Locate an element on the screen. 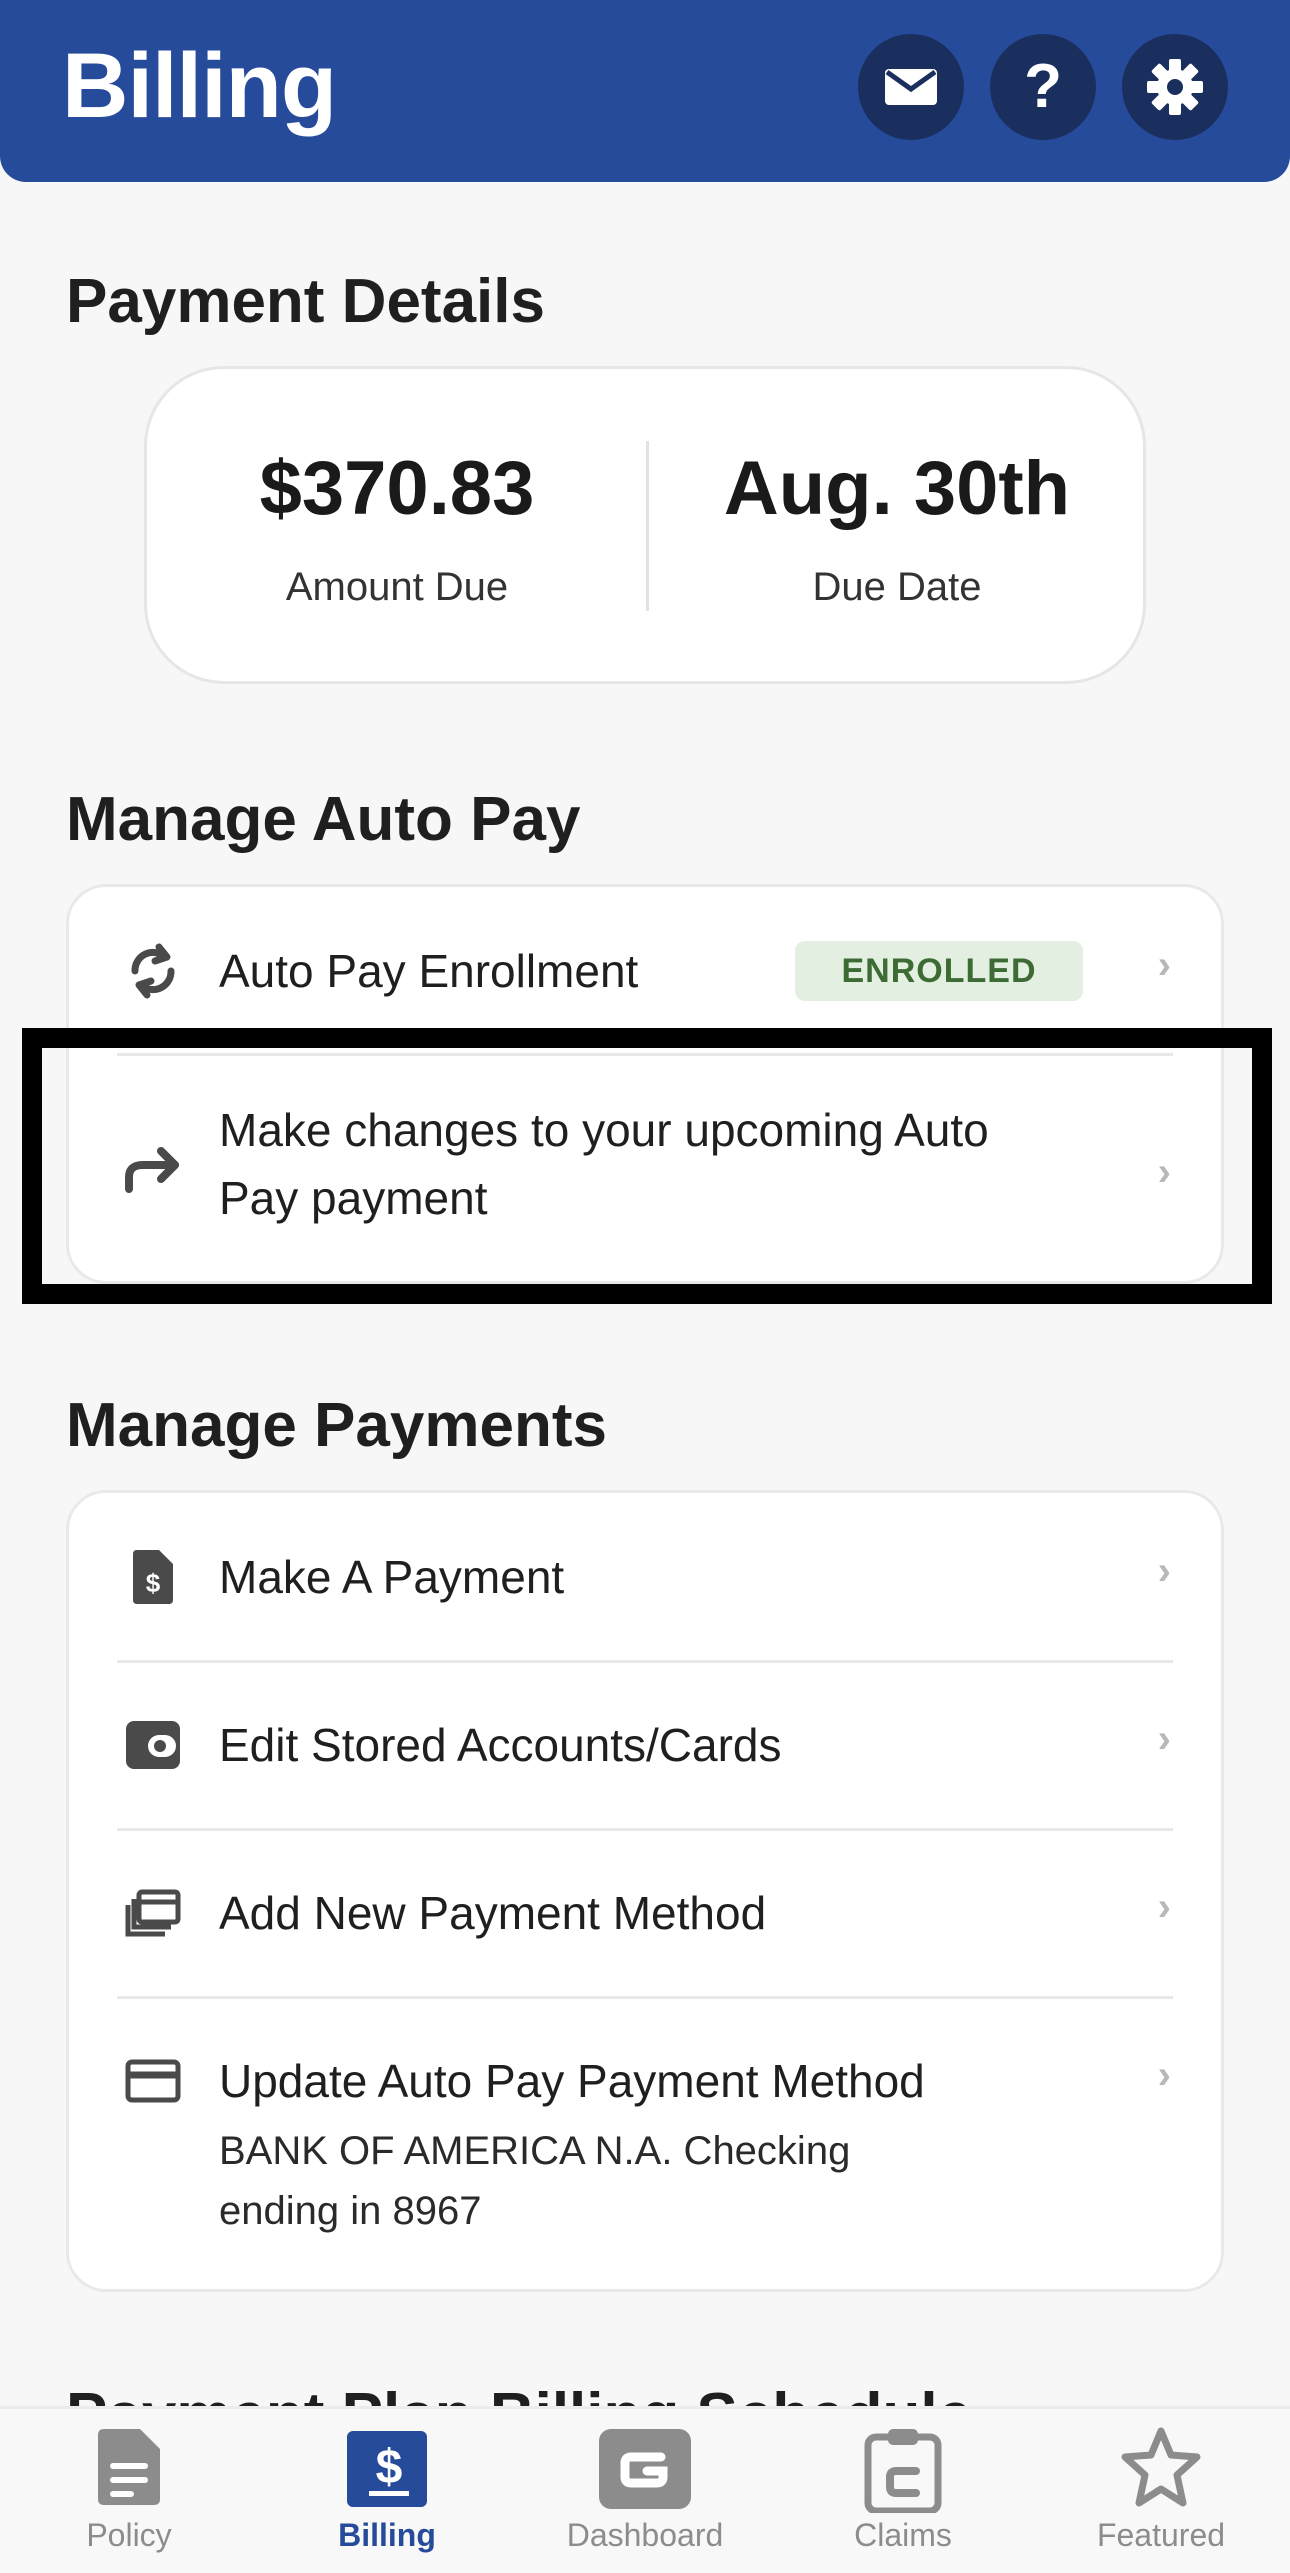 The image size is (1290, 2573). manage-auto-pay-heading: Manage Auto Pay is located at coordinates (323, 819).